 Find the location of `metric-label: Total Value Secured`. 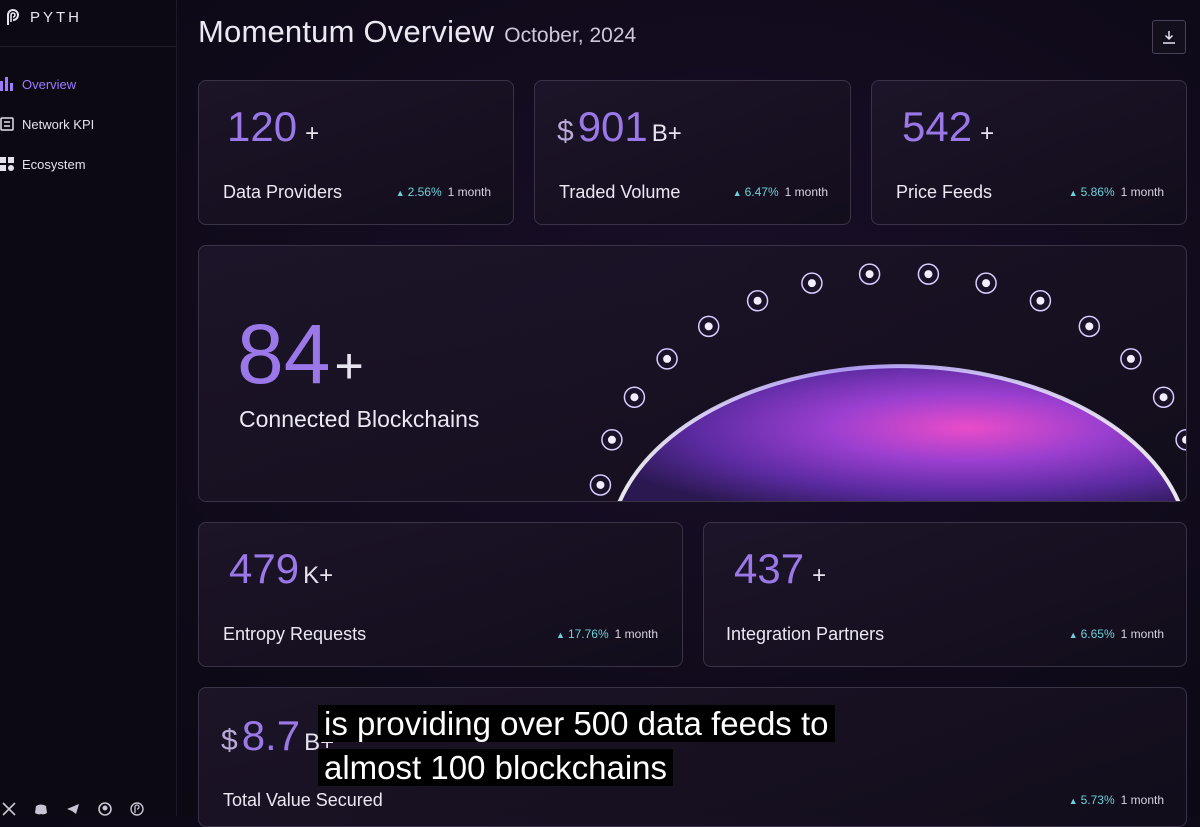

metric-label: Total Value Secured is located at coordinates (303, 800).